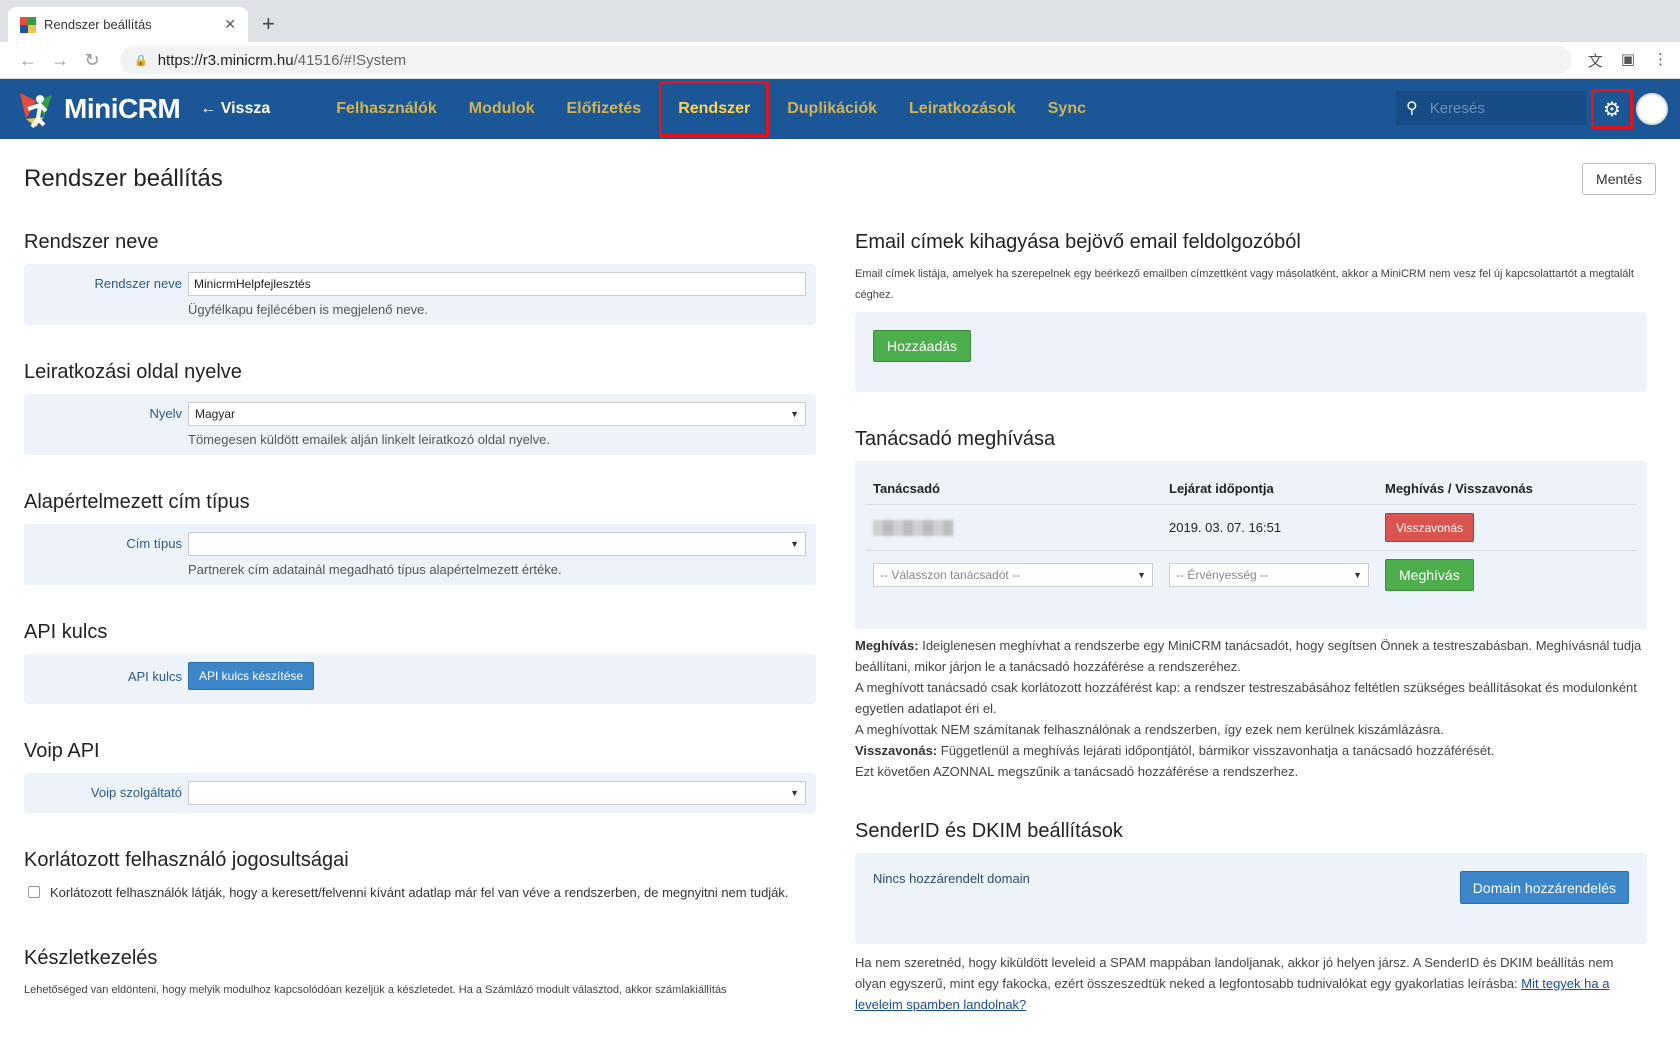 The image size is (1680, 1050). What do you see at coordinates (497, 544) in the screenshot?
I see `address-type-select: ▼` at bounding box center [497, 544].